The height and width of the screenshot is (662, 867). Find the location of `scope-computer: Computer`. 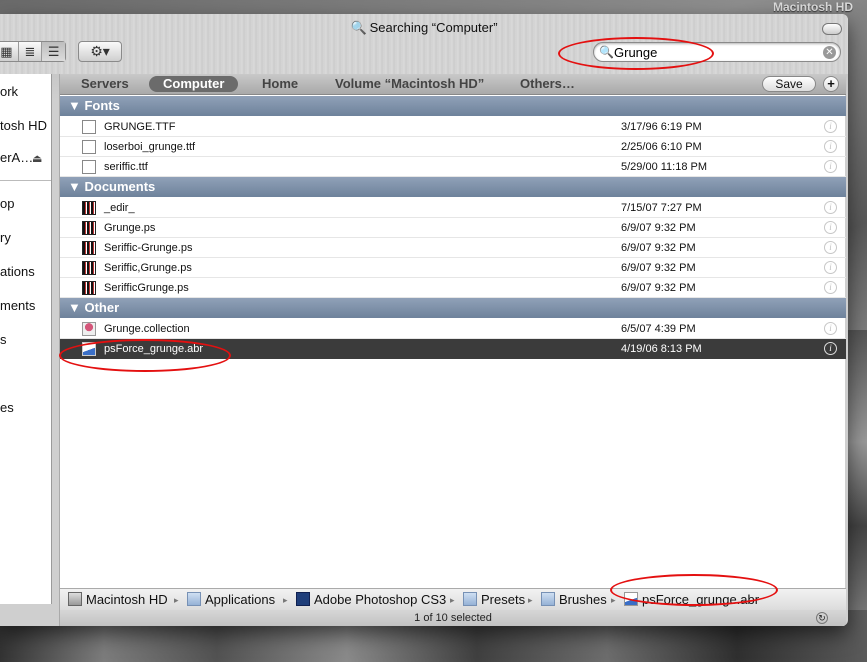

scope-computer: Computer is located at coordinates (194, 84).